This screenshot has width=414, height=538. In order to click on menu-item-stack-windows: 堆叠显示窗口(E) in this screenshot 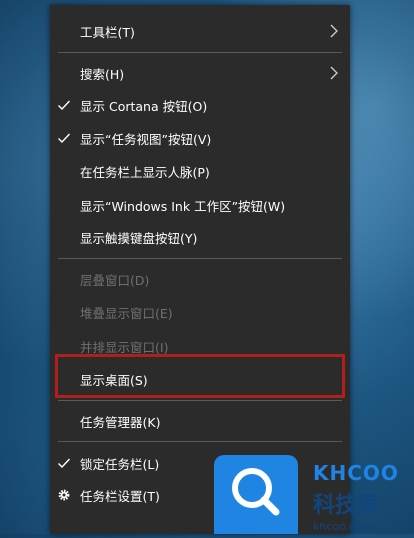, I will do `click(200, 312)`.